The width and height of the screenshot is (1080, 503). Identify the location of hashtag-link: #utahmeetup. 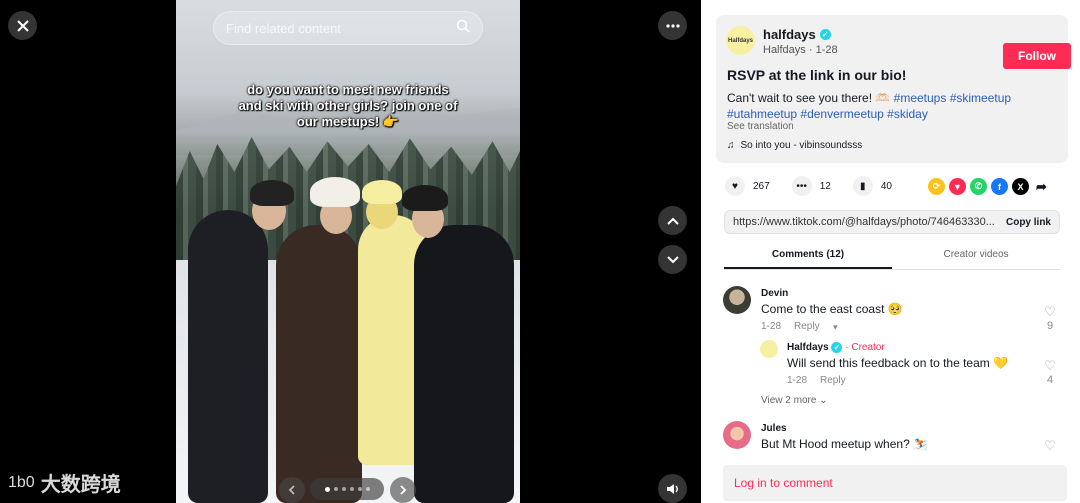
(762, 114).